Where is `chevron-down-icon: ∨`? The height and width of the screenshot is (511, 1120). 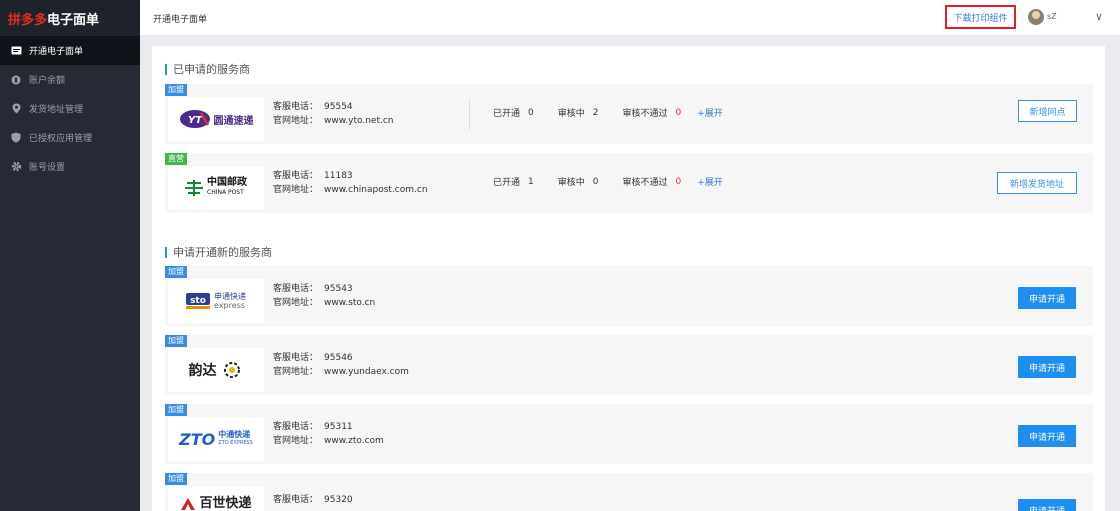
chevron-down-icon: ∨ is located at coordinates (1099, 16).